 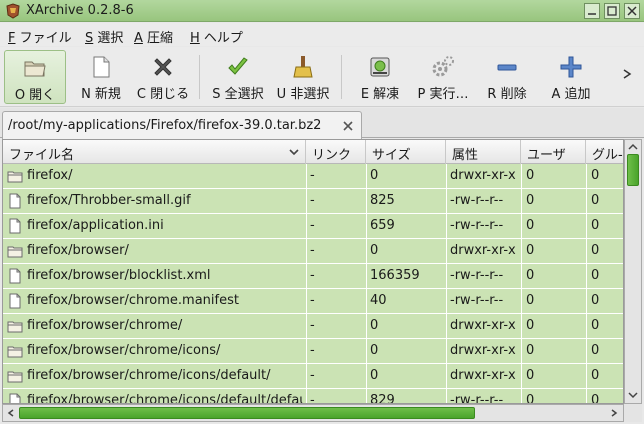 What do you see at coordinates (149, 375) in the screenshot?
I see `cell-name: firefox/browser/chrome/icons/default/` at bounding box center [149, 375].